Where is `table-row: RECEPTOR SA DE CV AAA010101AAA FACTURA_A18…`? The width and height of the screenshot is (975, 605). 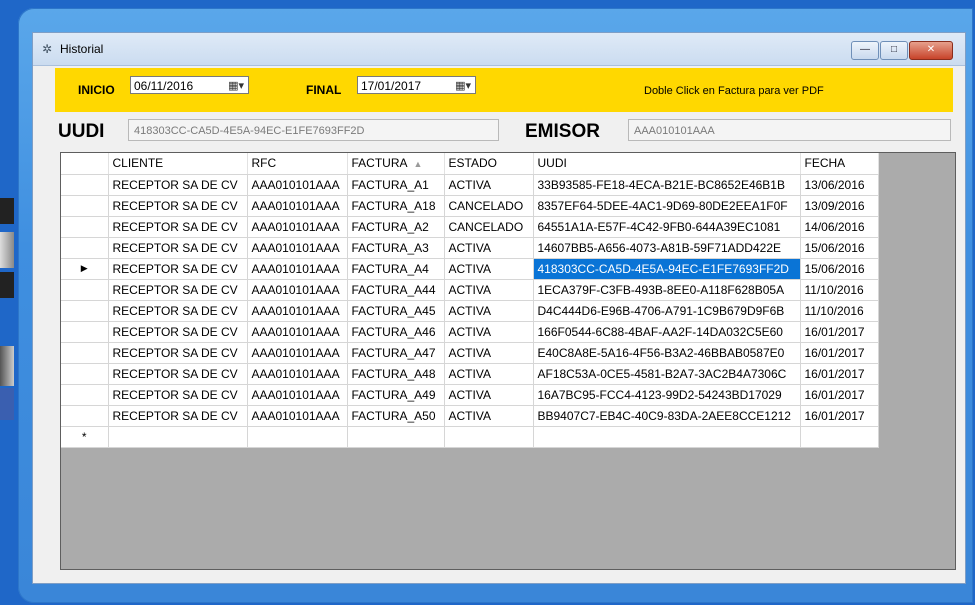
table-row: RECEPTOR SA DE CV AAA010101AAA FACTURA_A18… is located at coordinates (470, 206).